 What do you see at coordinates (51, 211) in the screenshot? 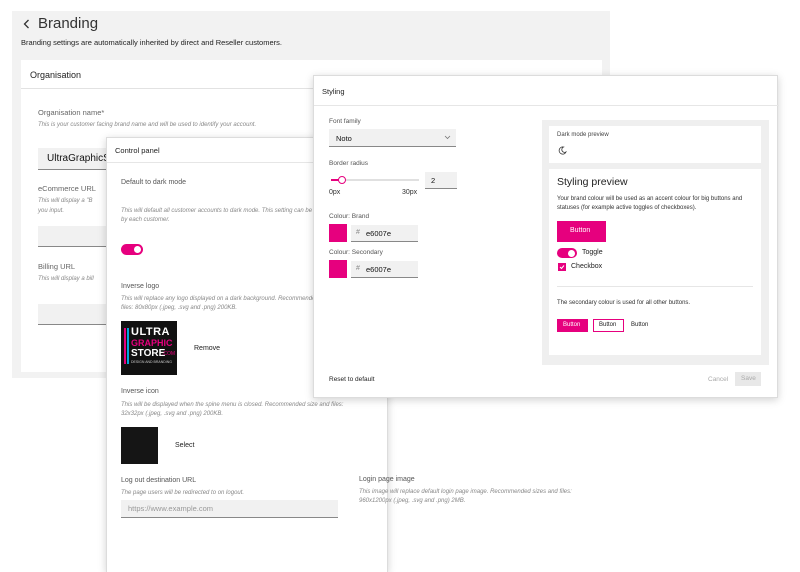
I see `ecommerce-hint-2: you input.` at bounding box center [51, 211].